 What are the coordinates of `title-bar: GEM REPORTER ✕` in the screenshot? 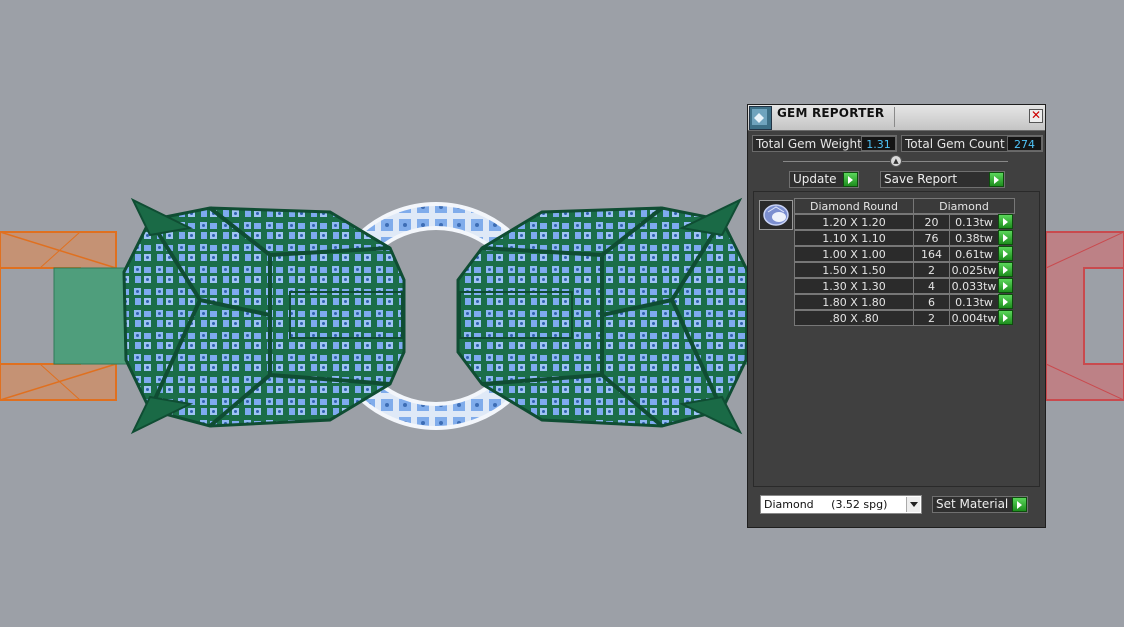 It's located at (896, 118).